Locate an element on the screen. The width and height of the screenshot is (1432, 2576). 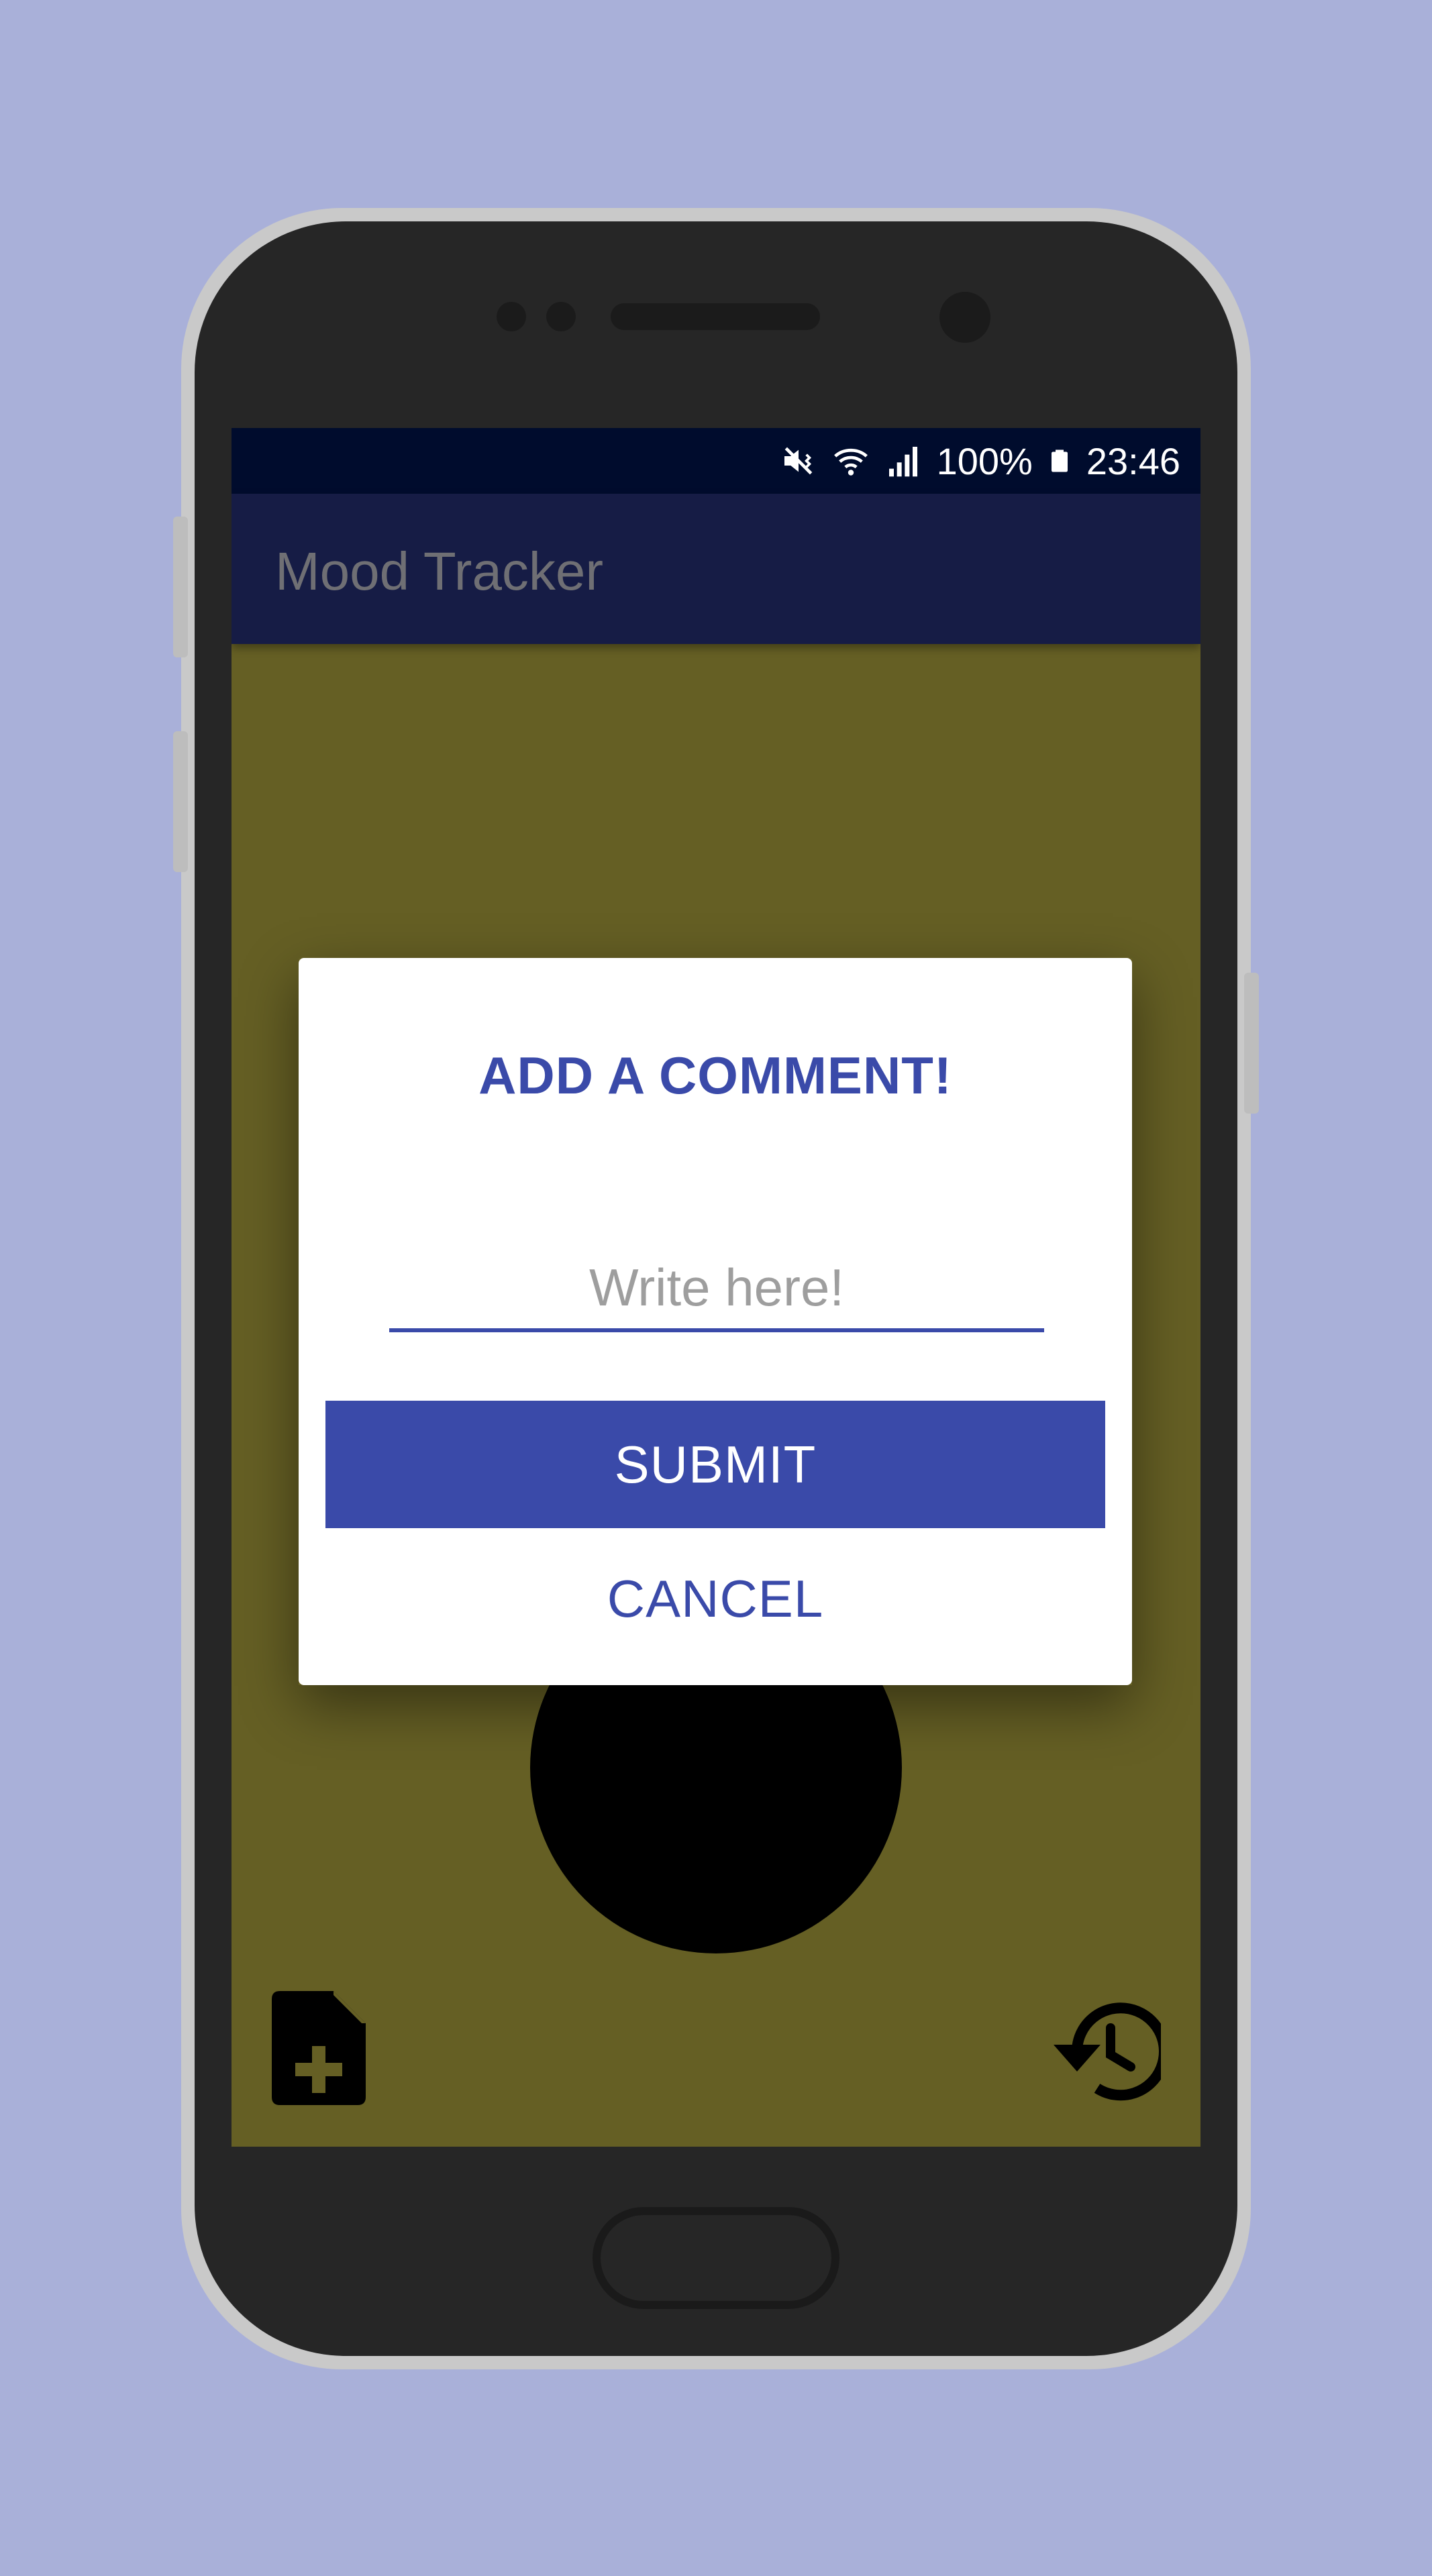
clock: 23:46 is located at coordinates (1133, 460).